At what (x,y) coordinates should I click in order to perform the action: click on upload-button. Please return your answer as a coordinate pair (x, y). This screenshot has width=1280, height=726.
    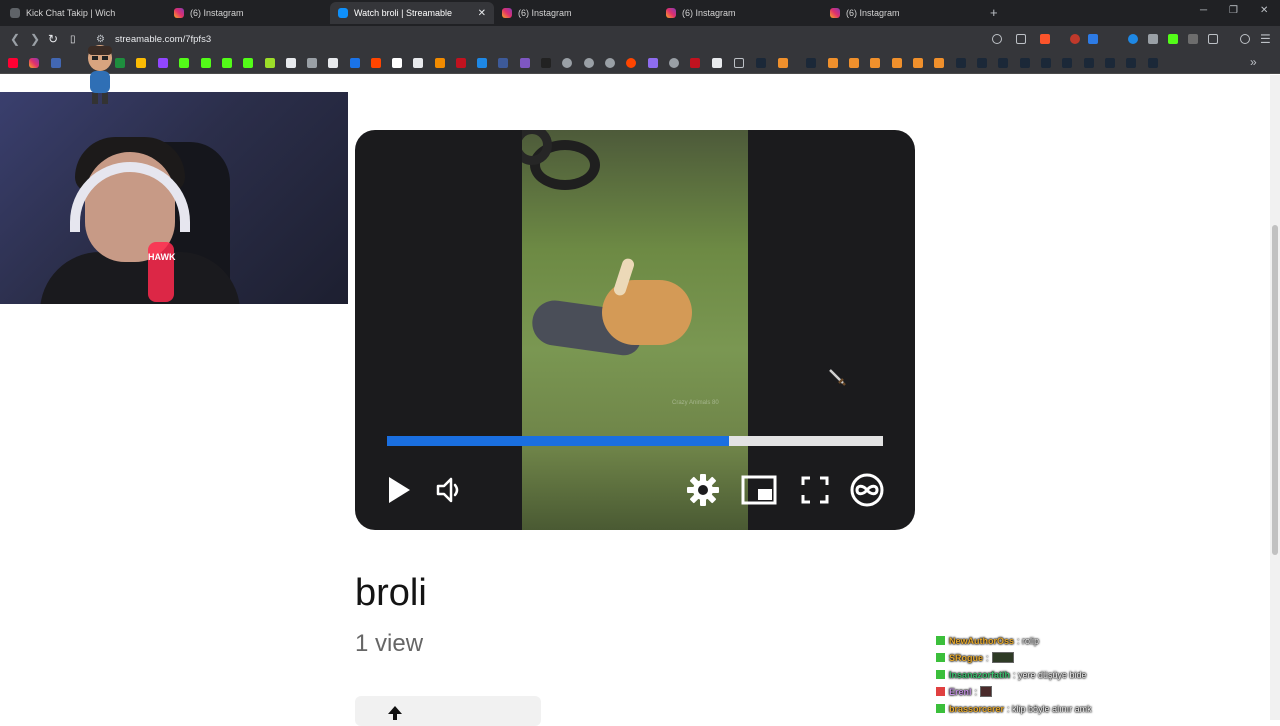
    Looking at the image, I should click on (448, 711).